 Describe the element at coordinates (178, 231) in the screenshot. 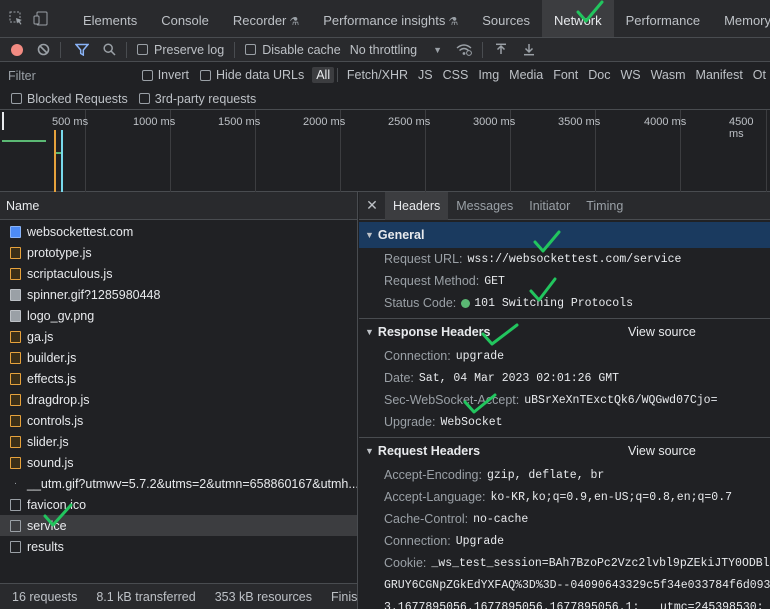

I see `request-row: websockettest.com` at that location.